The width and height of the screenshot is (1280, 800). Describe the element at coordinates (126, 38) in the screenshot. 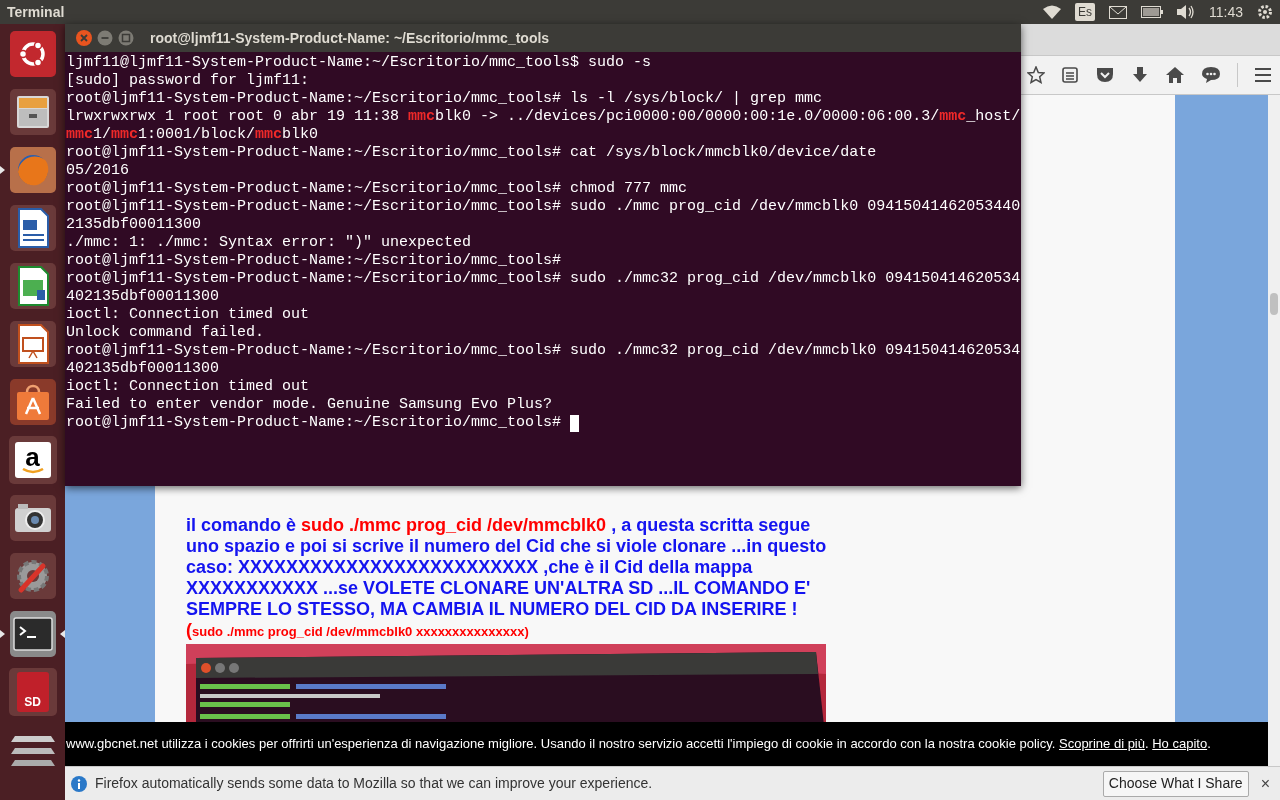

I see `maximize-button` at that location.